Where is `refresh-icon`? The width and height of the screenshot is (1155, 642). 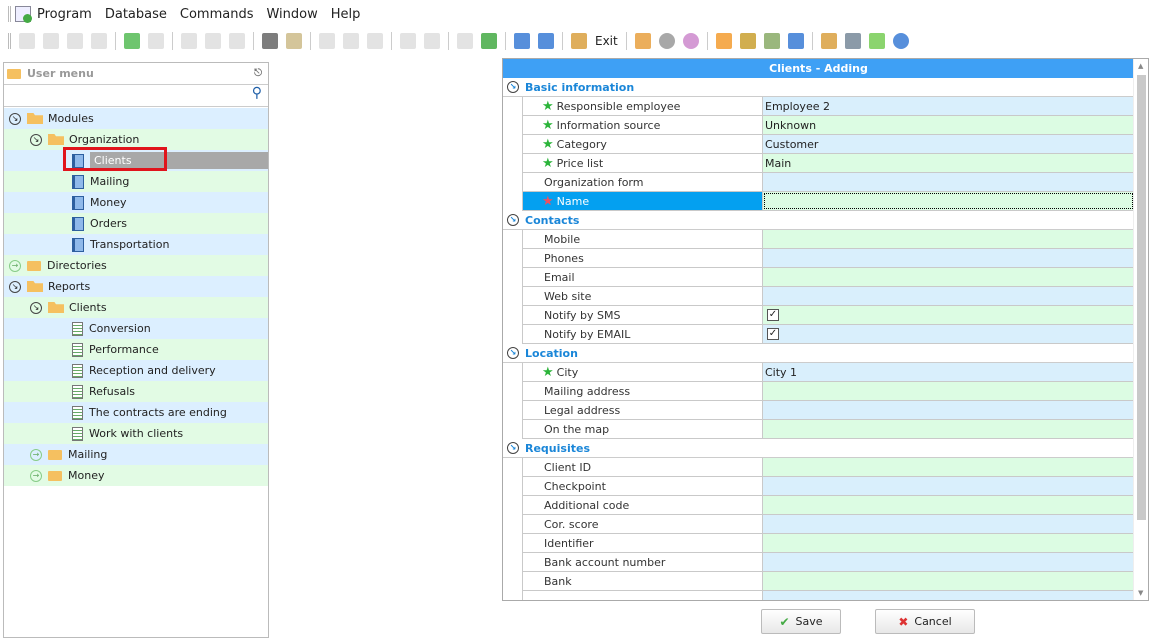
refresh-icon is located at coordinates (132, 41).